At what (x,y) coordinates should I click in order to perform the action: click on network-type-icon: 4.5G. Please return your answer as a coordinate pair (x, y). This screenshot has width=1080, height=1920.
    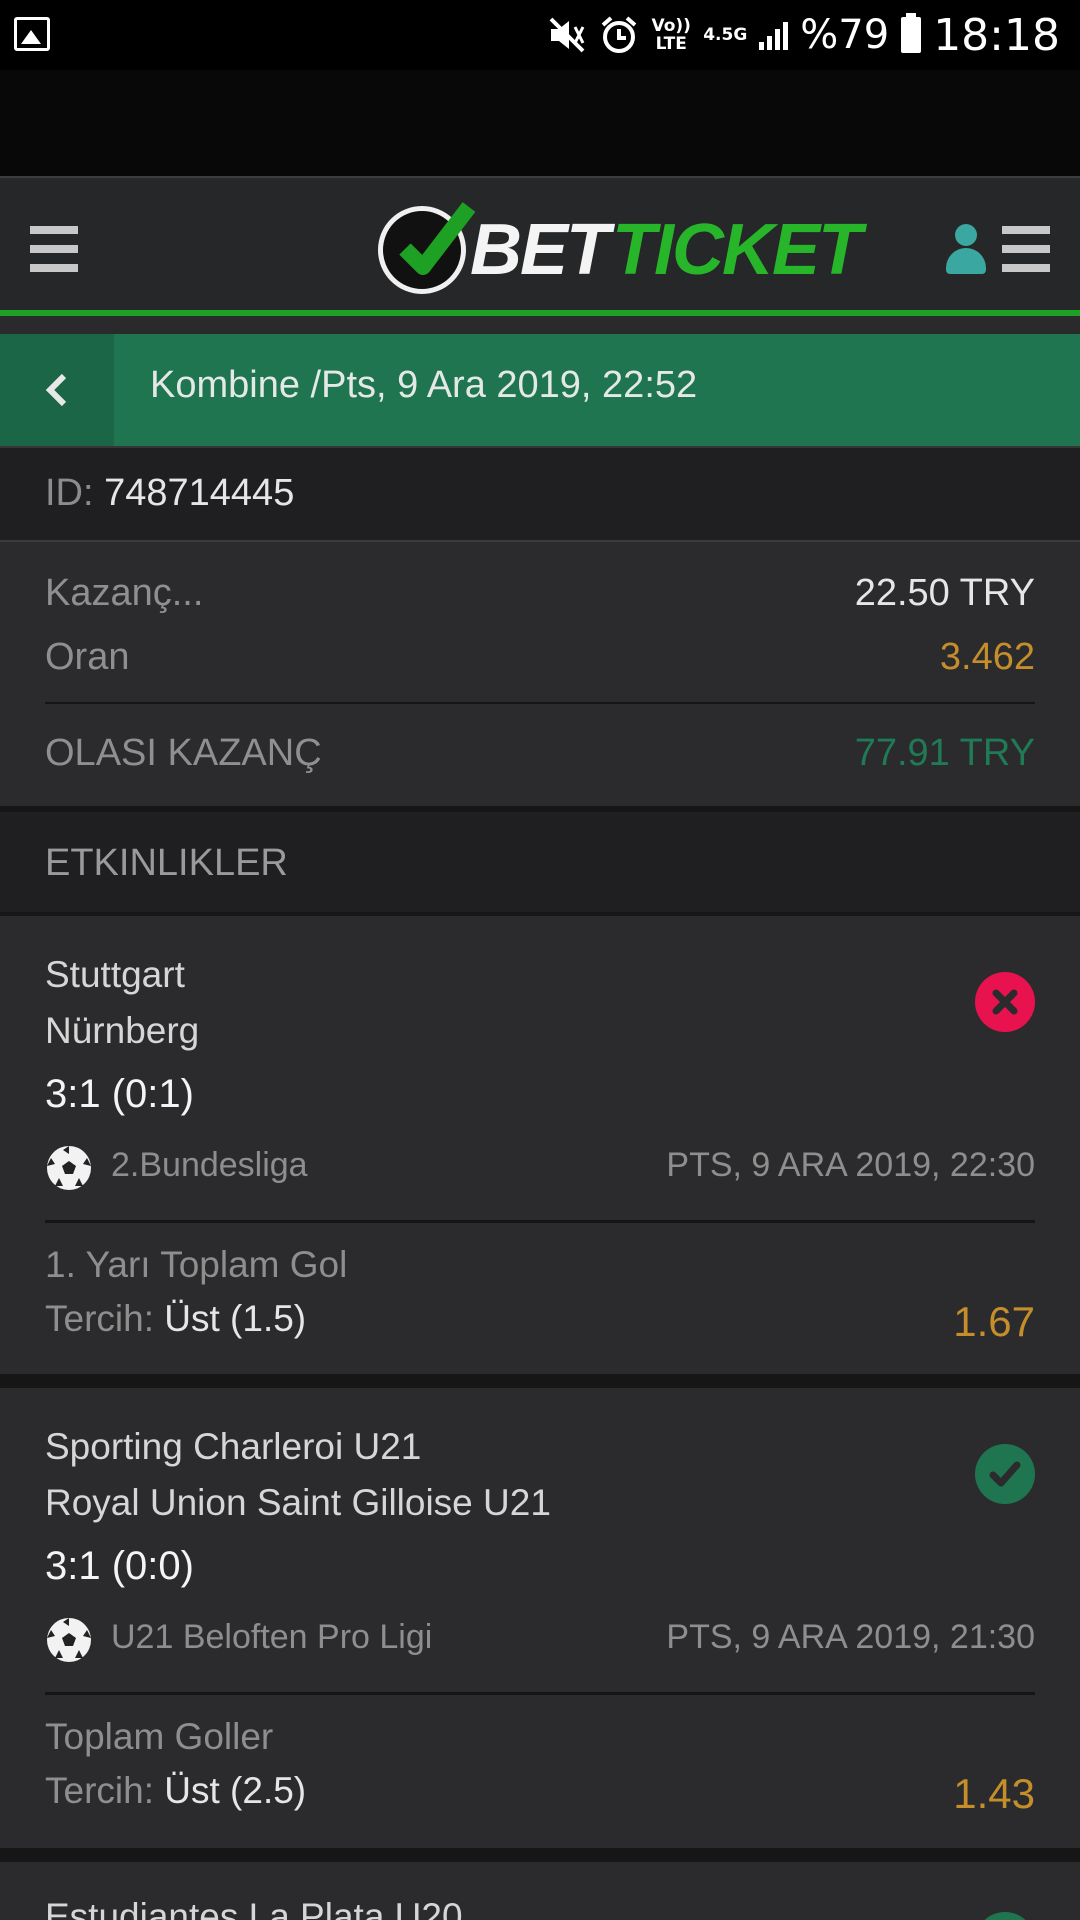
    Looking at the image, I should click on (725, 35).